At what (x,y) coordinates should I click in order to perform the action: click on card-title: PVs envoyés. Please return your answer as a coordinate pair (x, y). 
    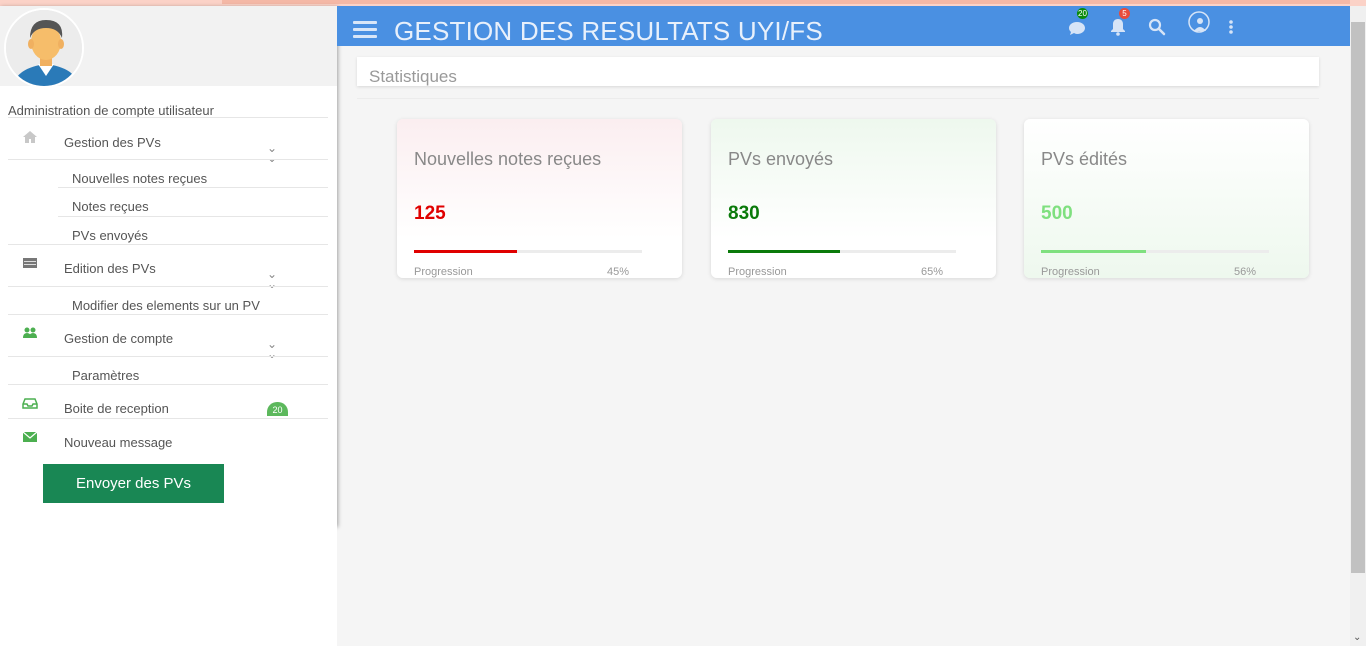
    Looking at the image, I should click on (781, 159).